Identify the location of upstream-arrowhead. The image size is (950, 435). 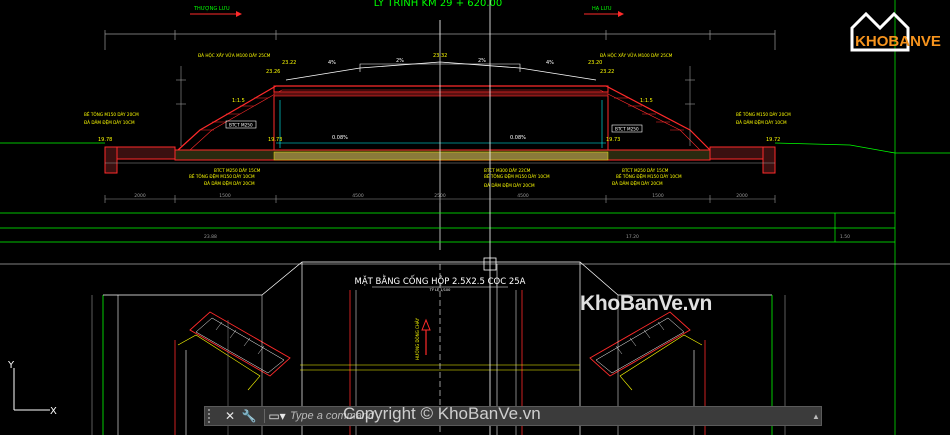
(239, 14).